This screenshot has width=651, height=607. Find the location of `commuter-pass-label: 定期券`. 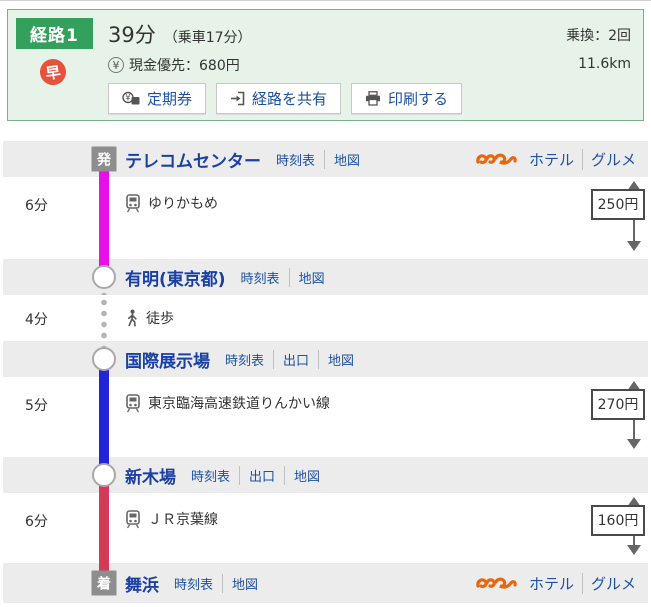

commuter-pass-label: 定期券 is located at coordinates (170, 99).